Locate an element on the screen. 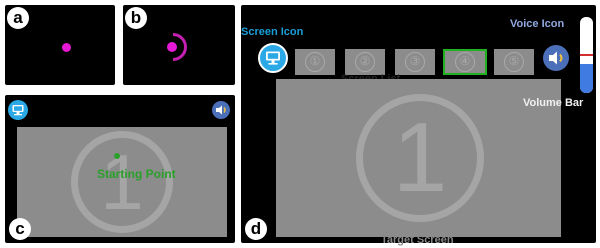  volume-fill is located at coordinates (586, 78).